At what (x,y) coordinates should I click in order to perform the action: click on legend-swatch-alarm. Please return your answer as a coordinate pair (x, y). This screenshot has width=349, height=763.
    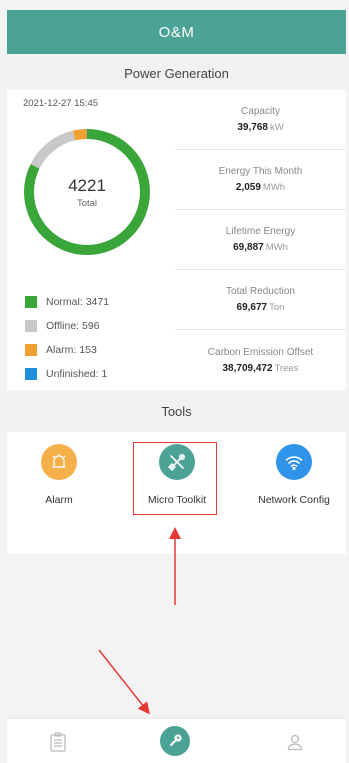
    Looking at the image, I should click on (31, 350).